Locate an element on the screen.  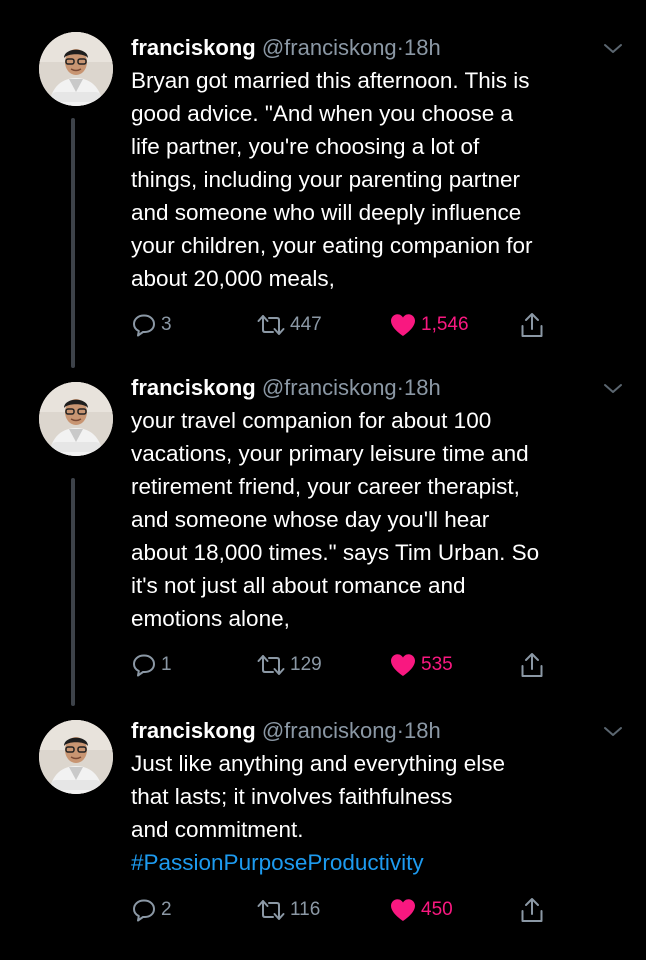
tweet-text-line: vacations, your primary leisure time and is located at coordinates (330, 453).